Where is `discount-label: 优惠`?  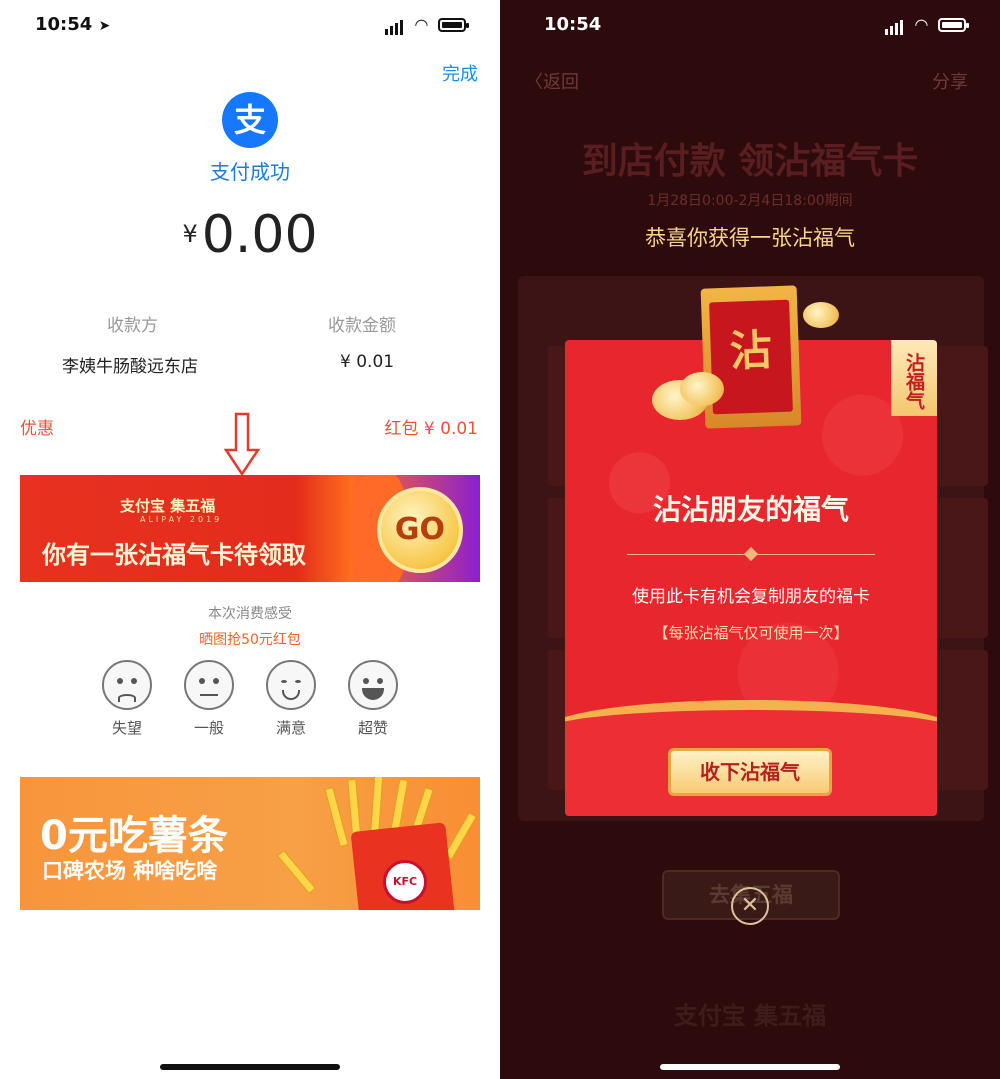
discount-label: 优惠 is located at coordinates (37, 429).